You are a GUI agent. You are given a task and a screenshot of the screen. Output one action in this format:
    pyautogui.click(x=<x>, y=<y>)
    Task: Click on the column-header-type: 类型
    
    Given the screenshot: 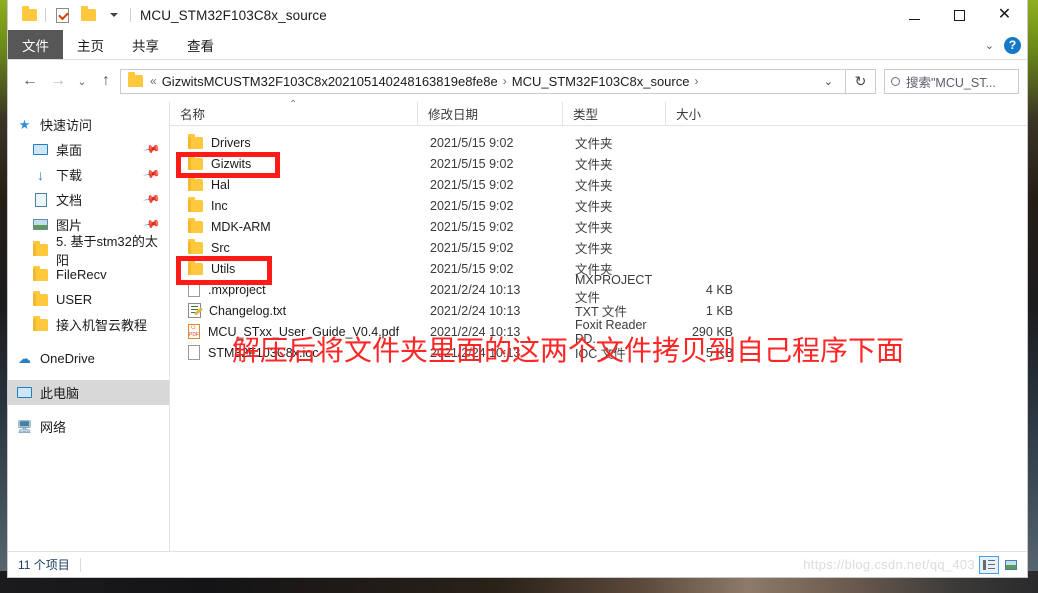 What is the action you would take?
    pyautogui.click(x=613, y=113)
    